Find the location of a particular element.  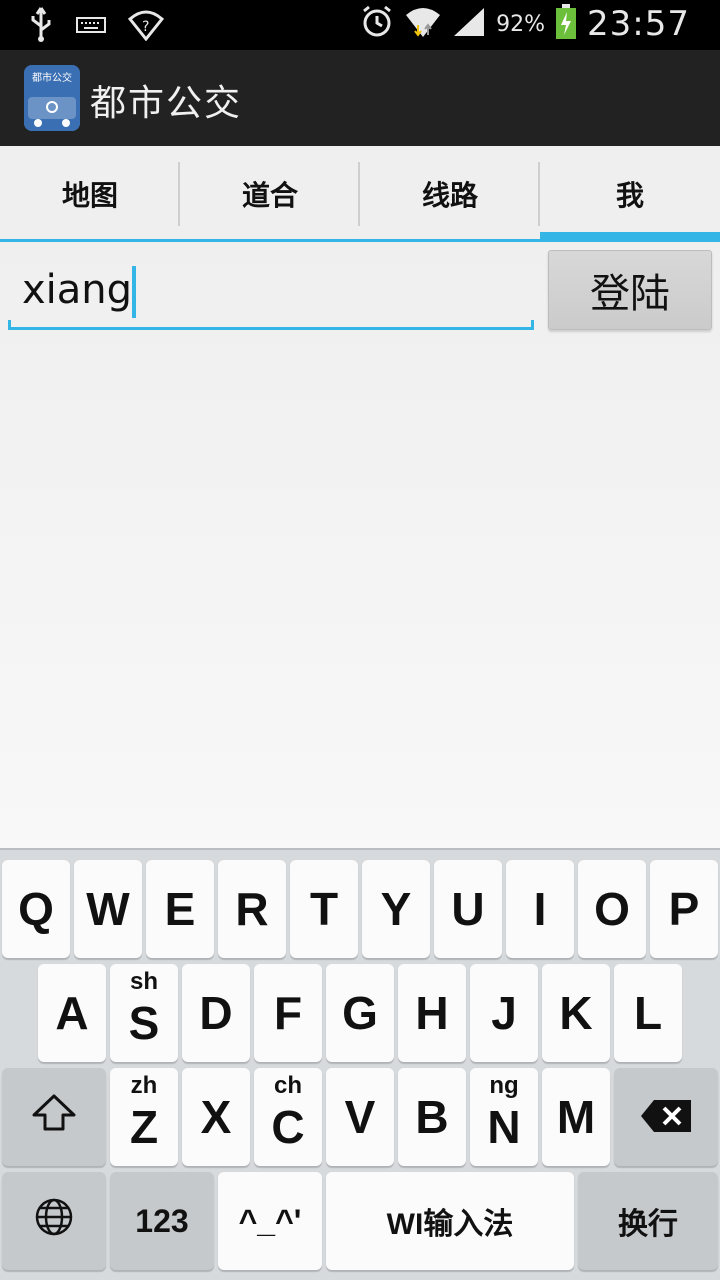

key-i: I is located at coordinates (540, 909).